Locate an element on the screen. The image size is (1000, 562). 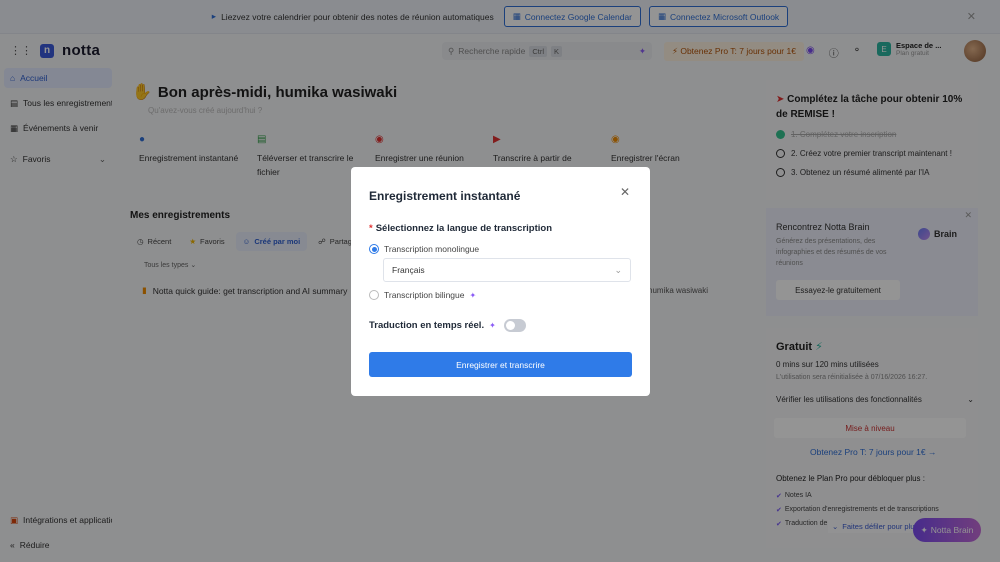
record-and-transcribe-button: Enregistrer et transcrire is located at coordinates (500, 364).